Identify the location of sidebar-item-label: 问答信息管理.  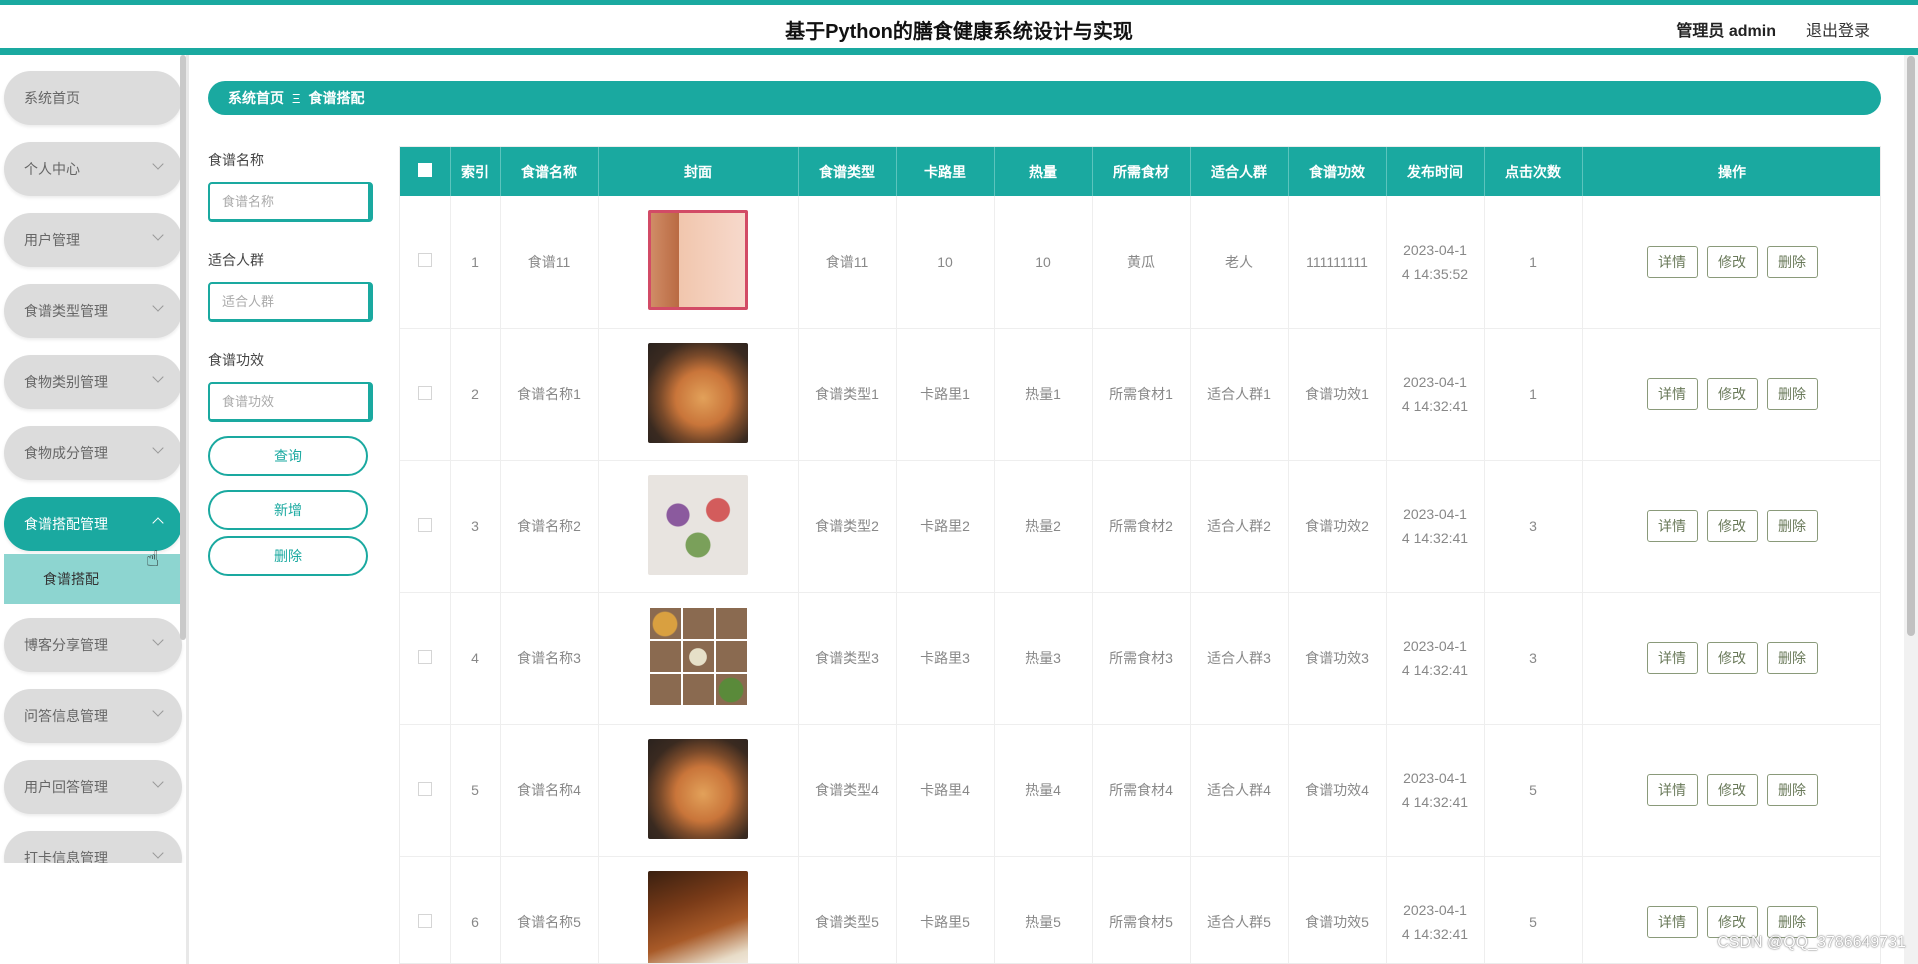
(66, 716).